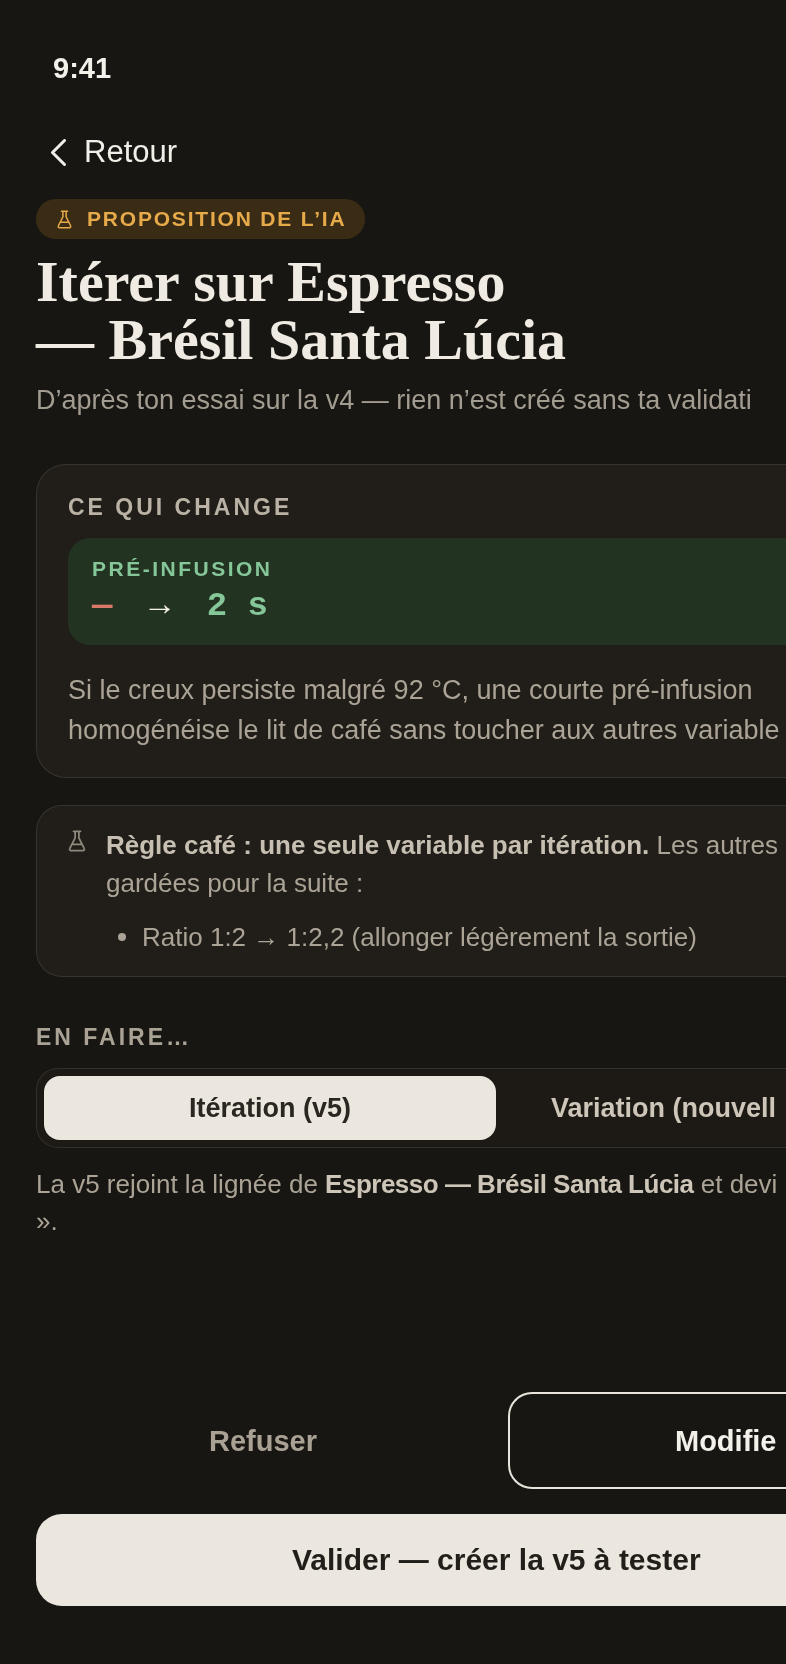 This screenshot has height=1664, width=786. I want to click on rule-text: Règle café : une seule variable par itération. Les autres gardées pour la suite :, so click(442, 864).